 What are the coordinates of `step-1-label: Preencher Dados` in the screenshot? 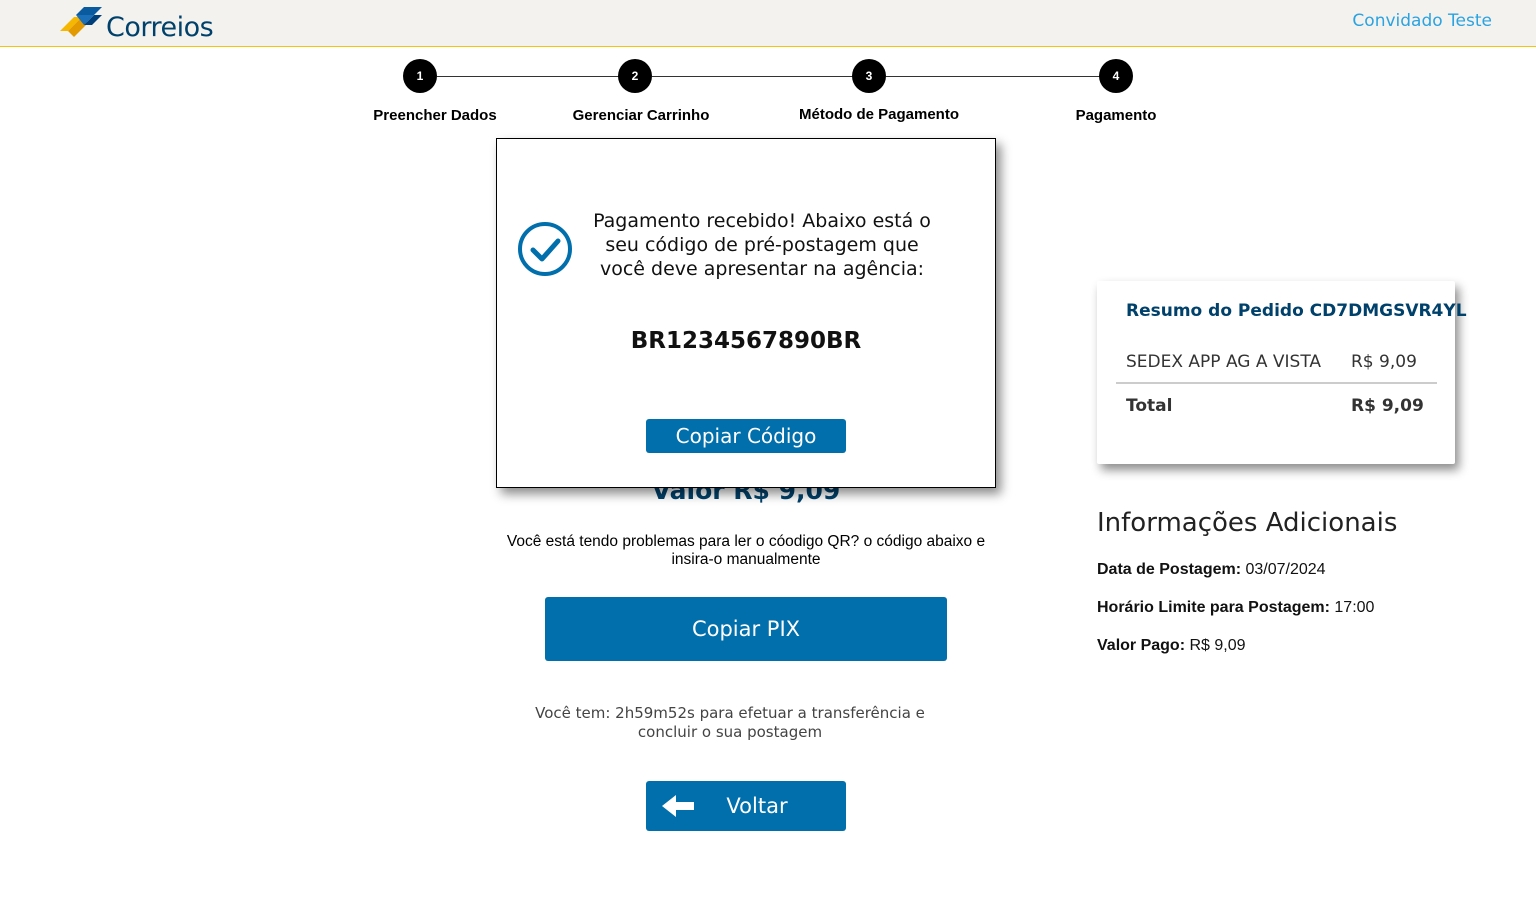 It's located at (435, 115).